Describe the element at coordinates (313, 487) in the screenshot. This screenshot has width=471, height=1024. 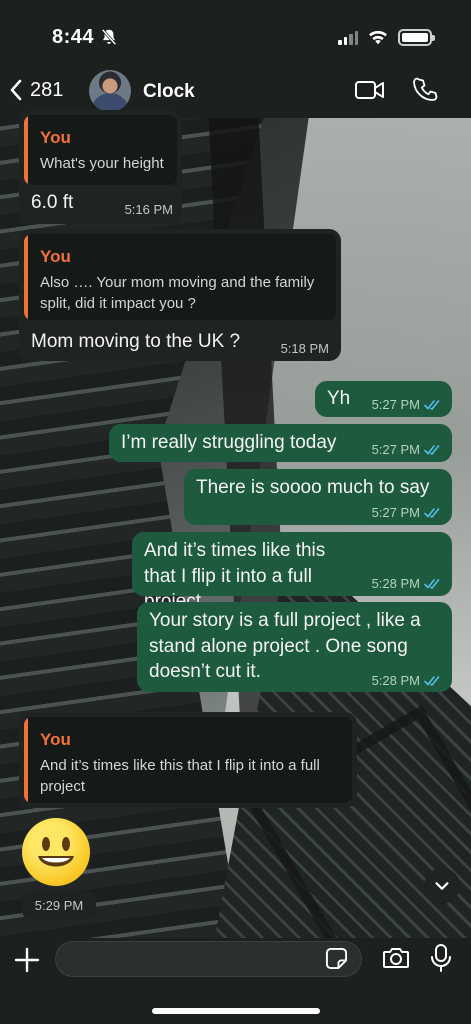
I see `message-text: There is soooo much to say` at that location.